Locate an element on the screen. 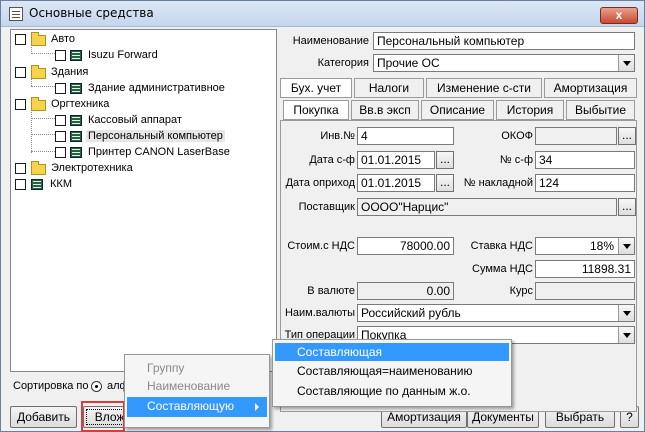  tree-folder-buildings: Здания is located at coordinates (90, 73).